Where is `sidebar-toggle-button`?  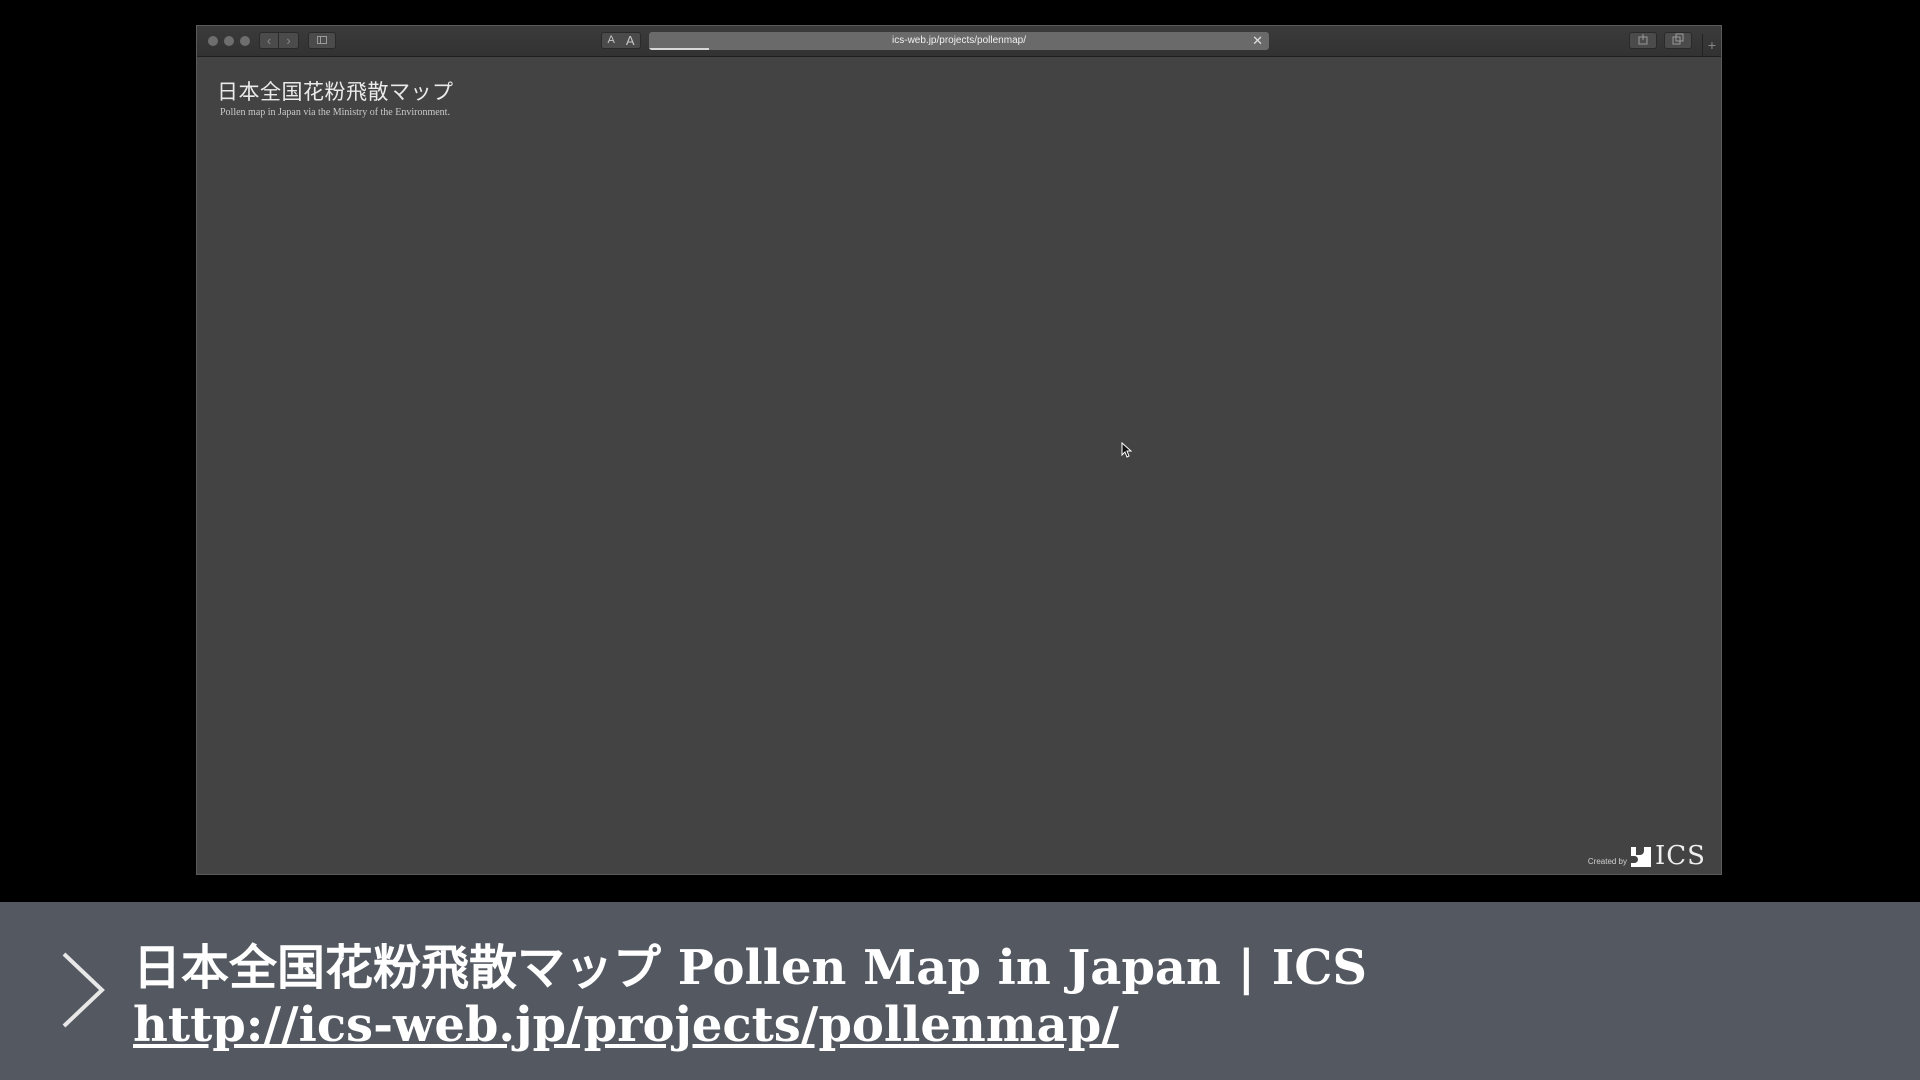 sidebar-toggle-button is located at coordinates (322, 40).